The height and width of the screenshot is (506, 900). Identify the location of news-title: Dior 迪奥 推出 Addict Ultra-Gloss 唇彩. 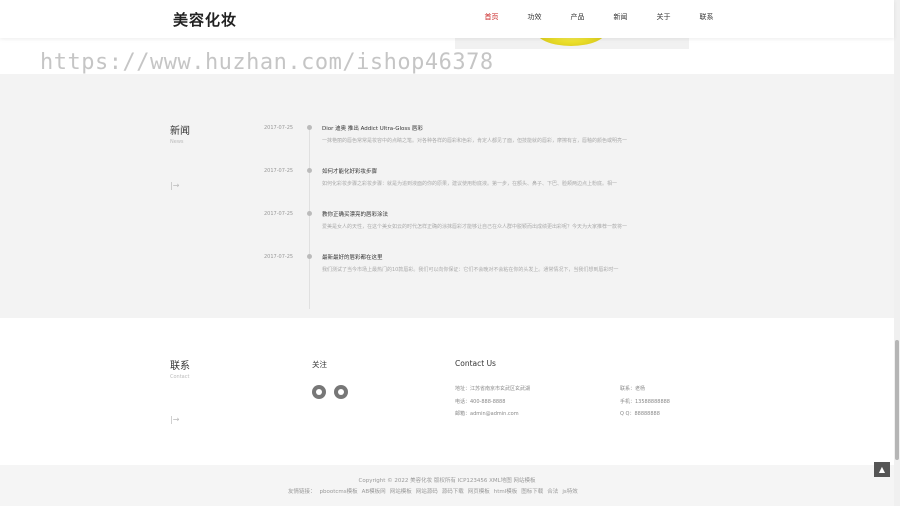
(372, 128).